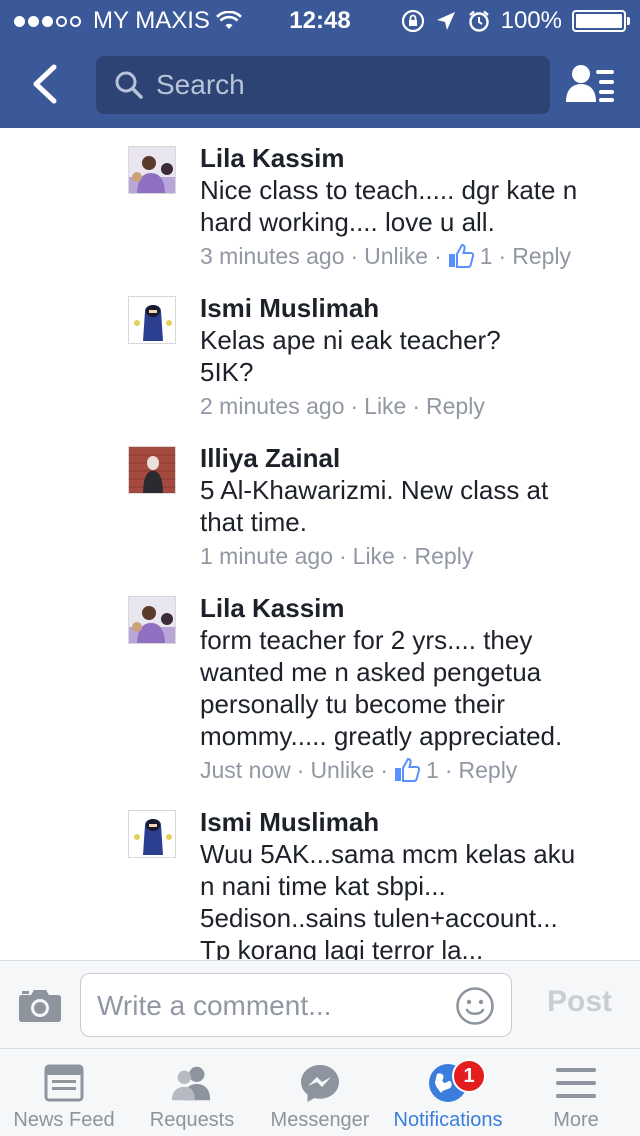 The width and height of the screenshot is (640, 1136). I want to click on tab-label: Messenger, so click(320, 1120).